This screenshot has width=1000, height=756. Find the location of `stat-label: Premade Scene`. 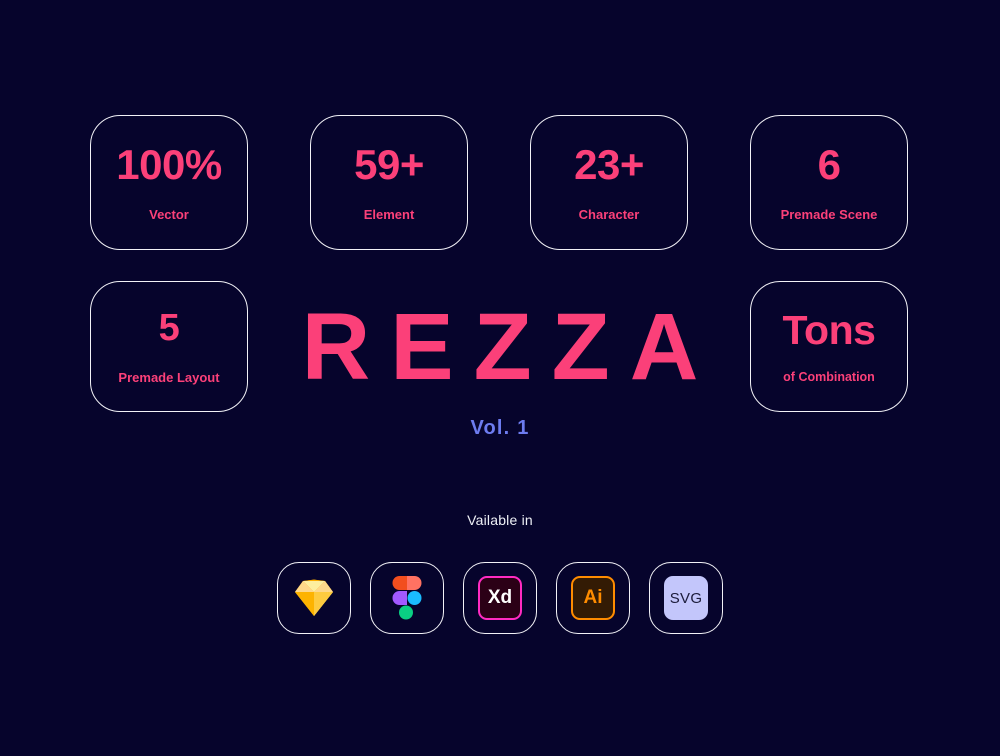

stat-label: Premade Scene is located at coordinates (829, 214).